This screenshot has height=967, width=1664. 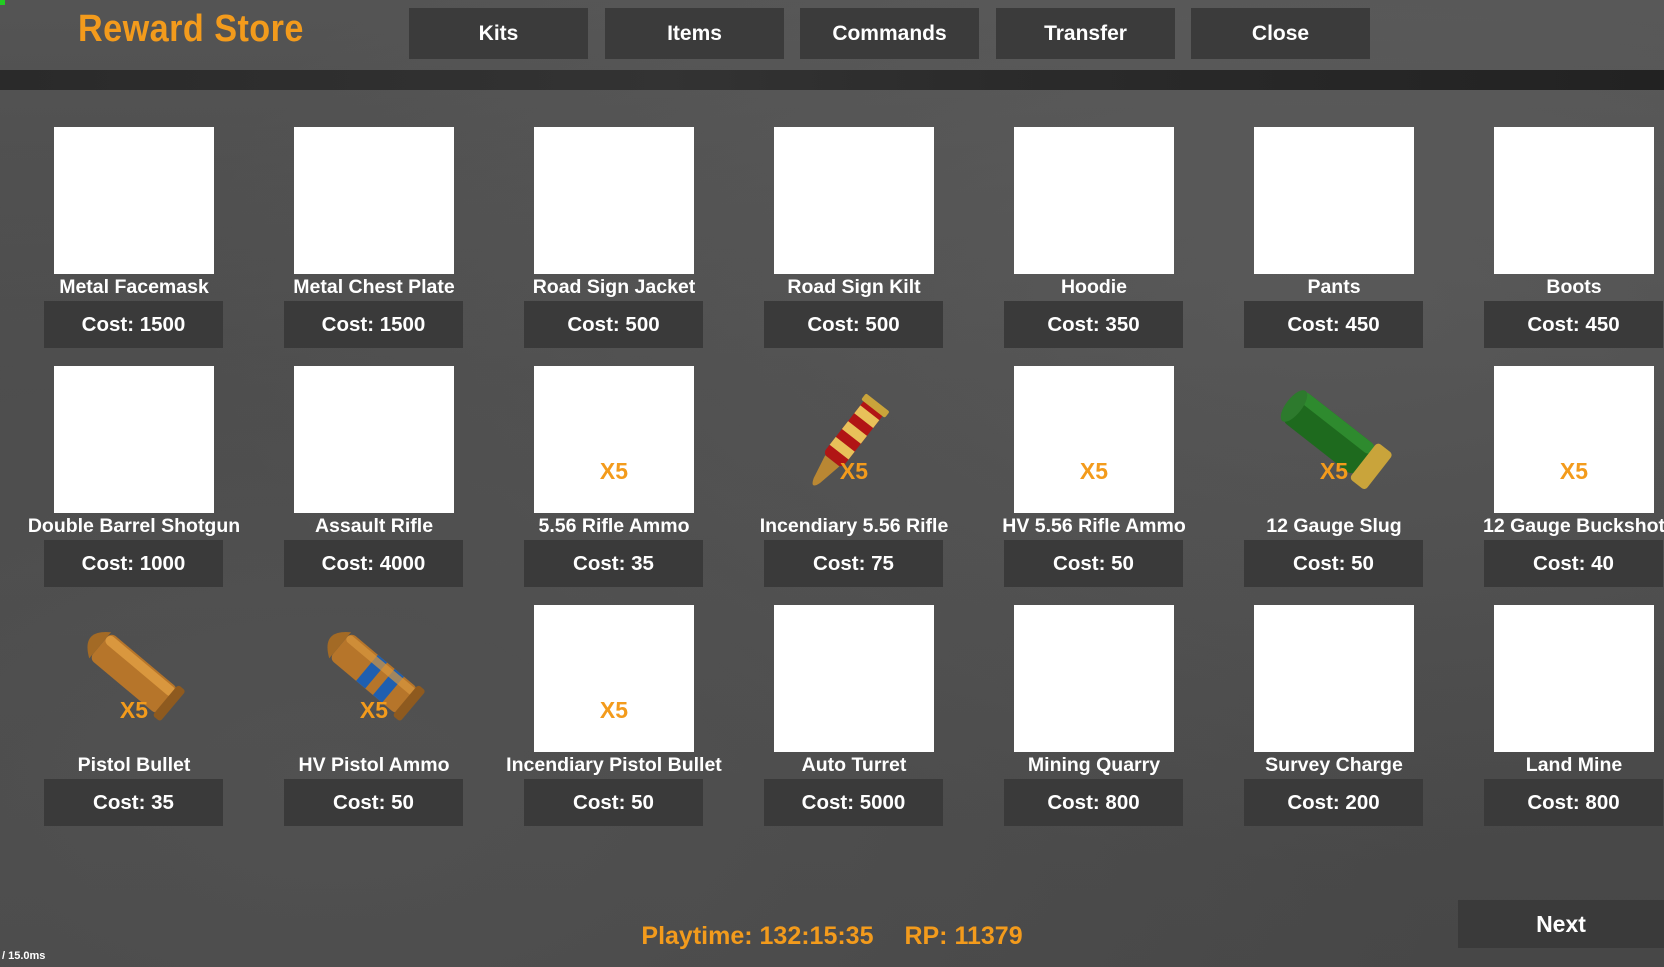 What do you see at coordinates (374, 287) in the screenshot?
I see `item-name: Metal Chest Plate` at bounding box center [374, 287].